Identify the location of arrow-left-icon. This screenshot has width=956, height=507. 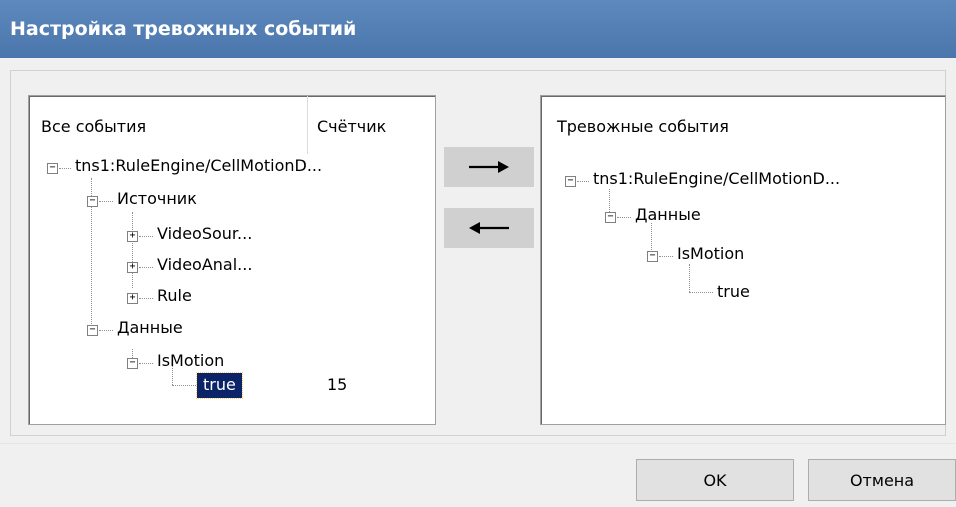
(489, 228).